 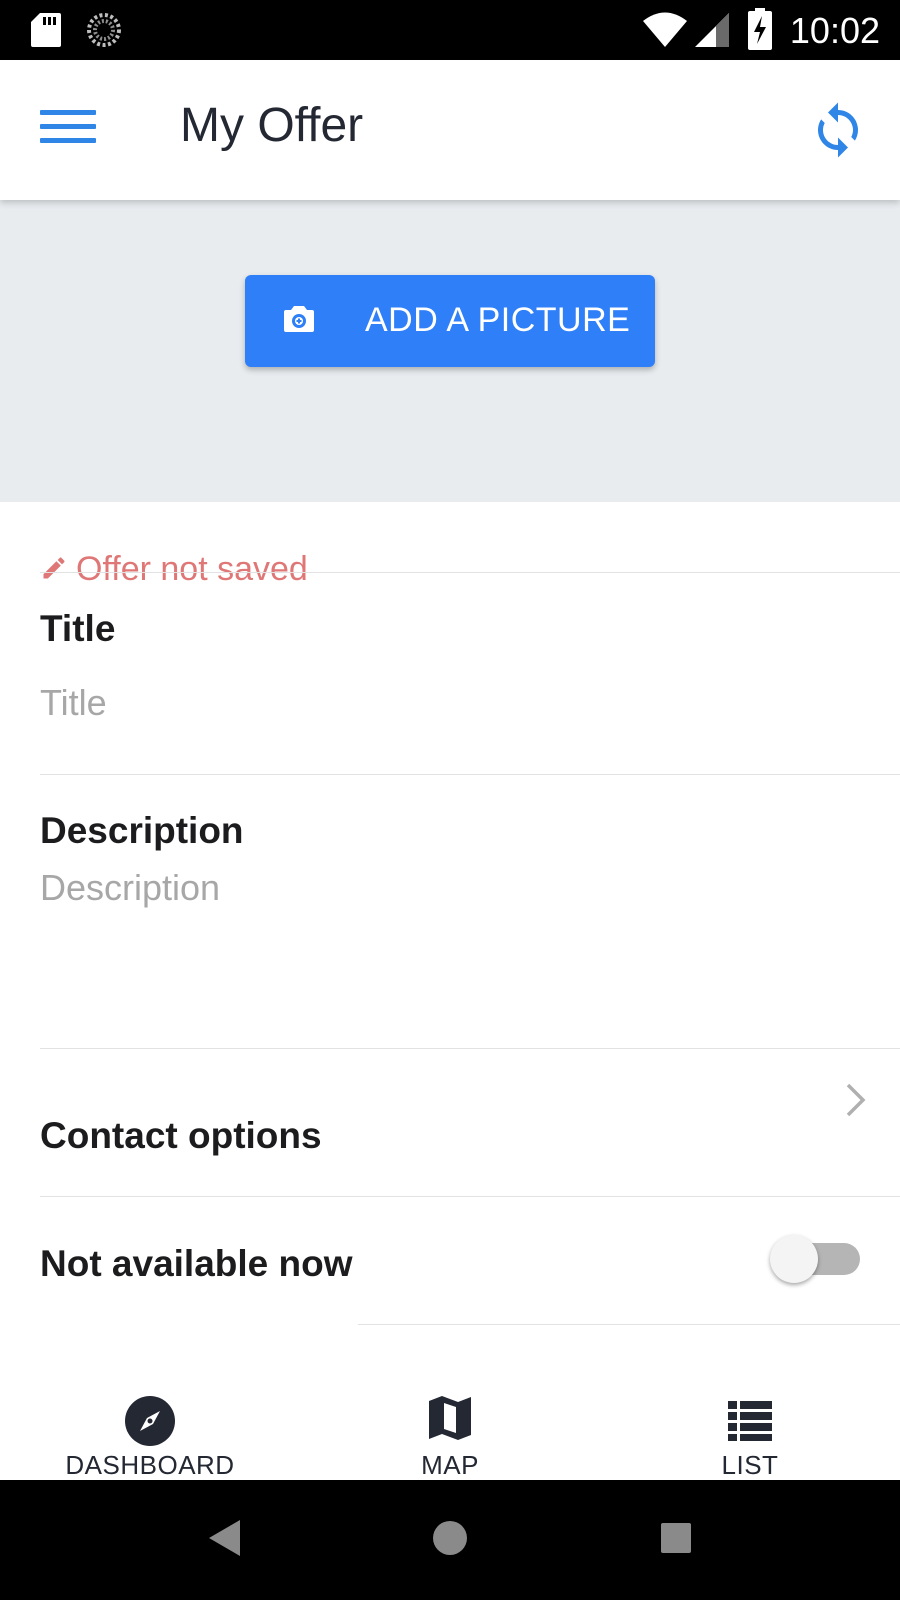 I want to click on add-picture-label: ADD A PICTURE, so click(x=498, y=320).